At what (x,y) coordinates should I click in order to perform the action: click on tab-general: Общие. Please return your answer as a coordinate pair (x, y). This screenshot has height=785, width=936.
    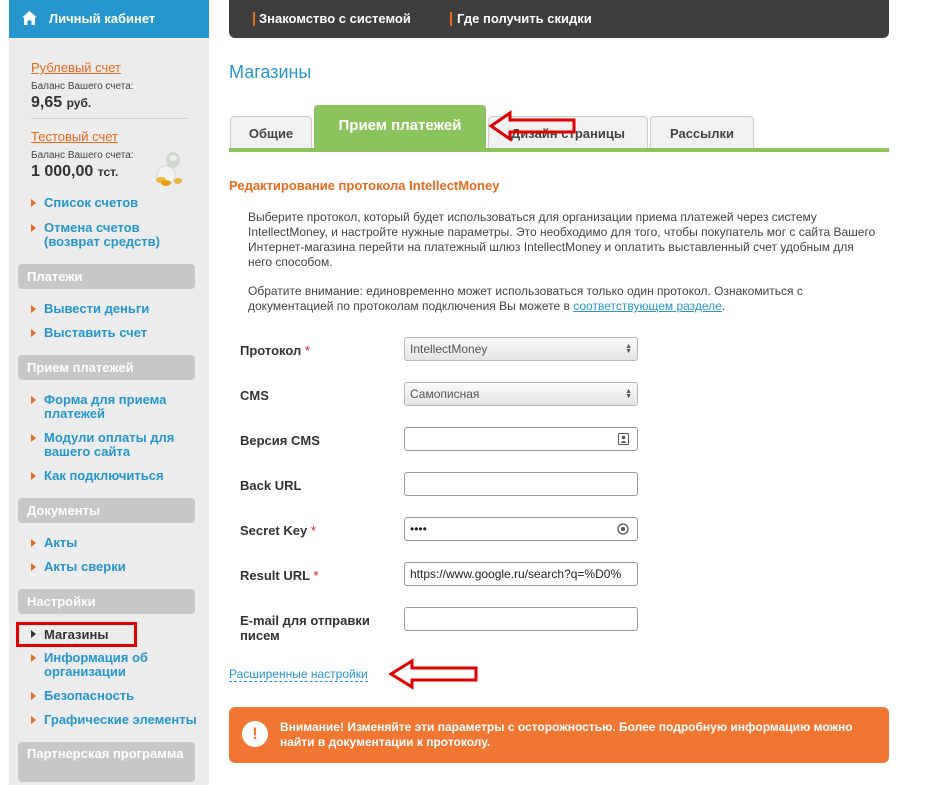
    Looking at the image, I should click on (271, 132).